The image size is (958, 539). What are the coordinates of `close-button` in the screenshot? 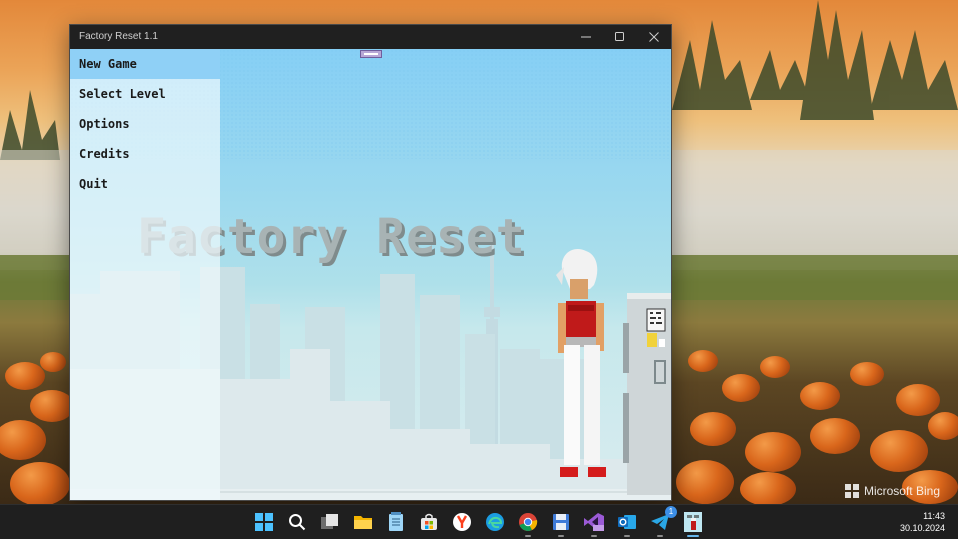 It's located at (654, 37).